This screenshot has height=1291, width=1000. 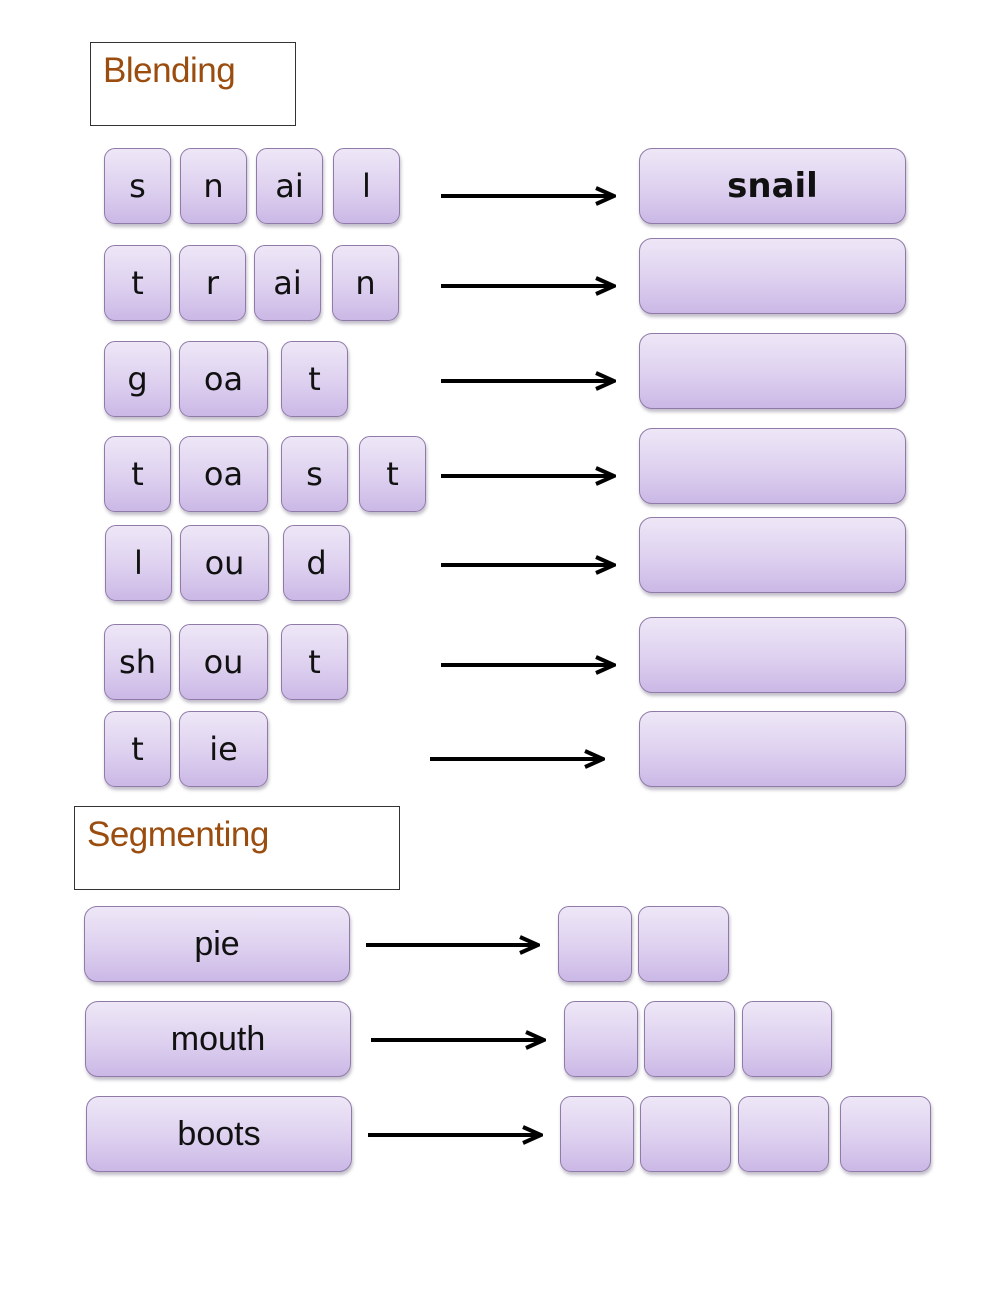 I want to click on blending-title: Blending, so click(x=169, y=70).